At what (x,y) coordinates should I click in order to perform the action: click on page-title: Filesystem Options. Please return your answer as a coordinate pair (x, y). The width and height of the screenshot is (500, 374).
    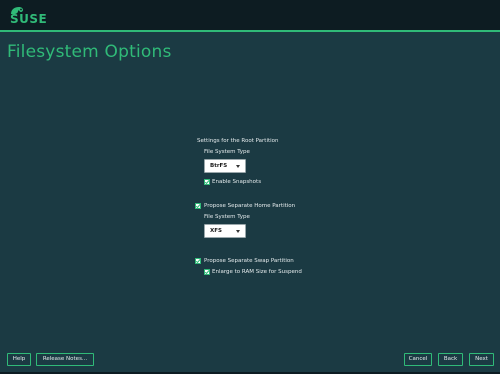
    Looking at the image, I should click on (89, 52).